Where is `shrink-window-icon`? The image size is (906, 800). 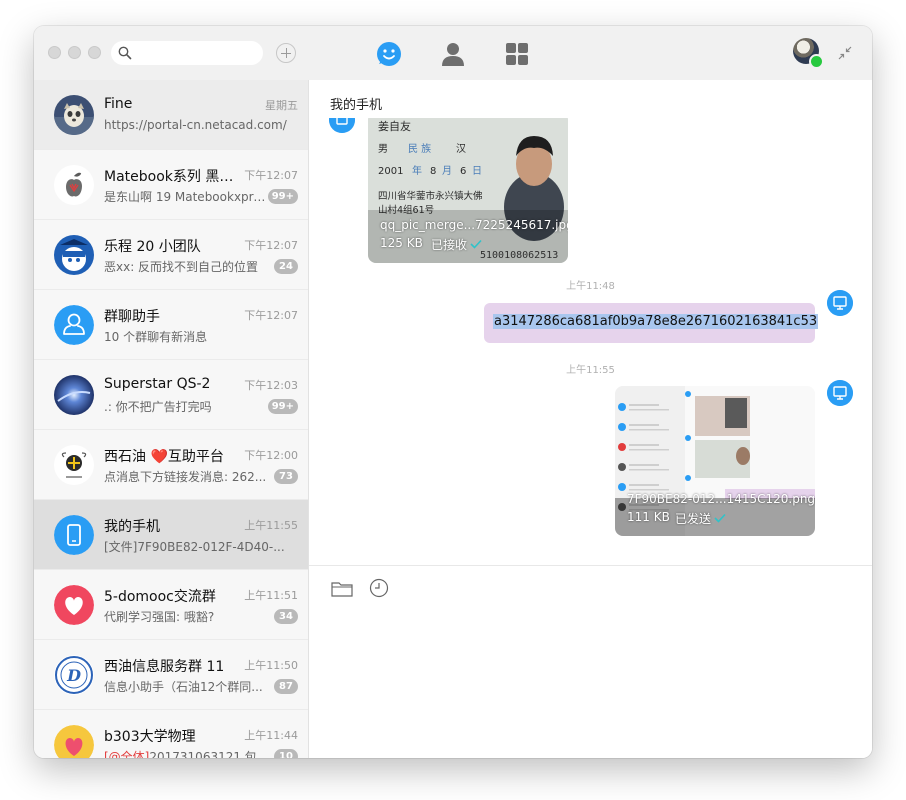 shrink-window-icon is located at coordinates (845, 53).